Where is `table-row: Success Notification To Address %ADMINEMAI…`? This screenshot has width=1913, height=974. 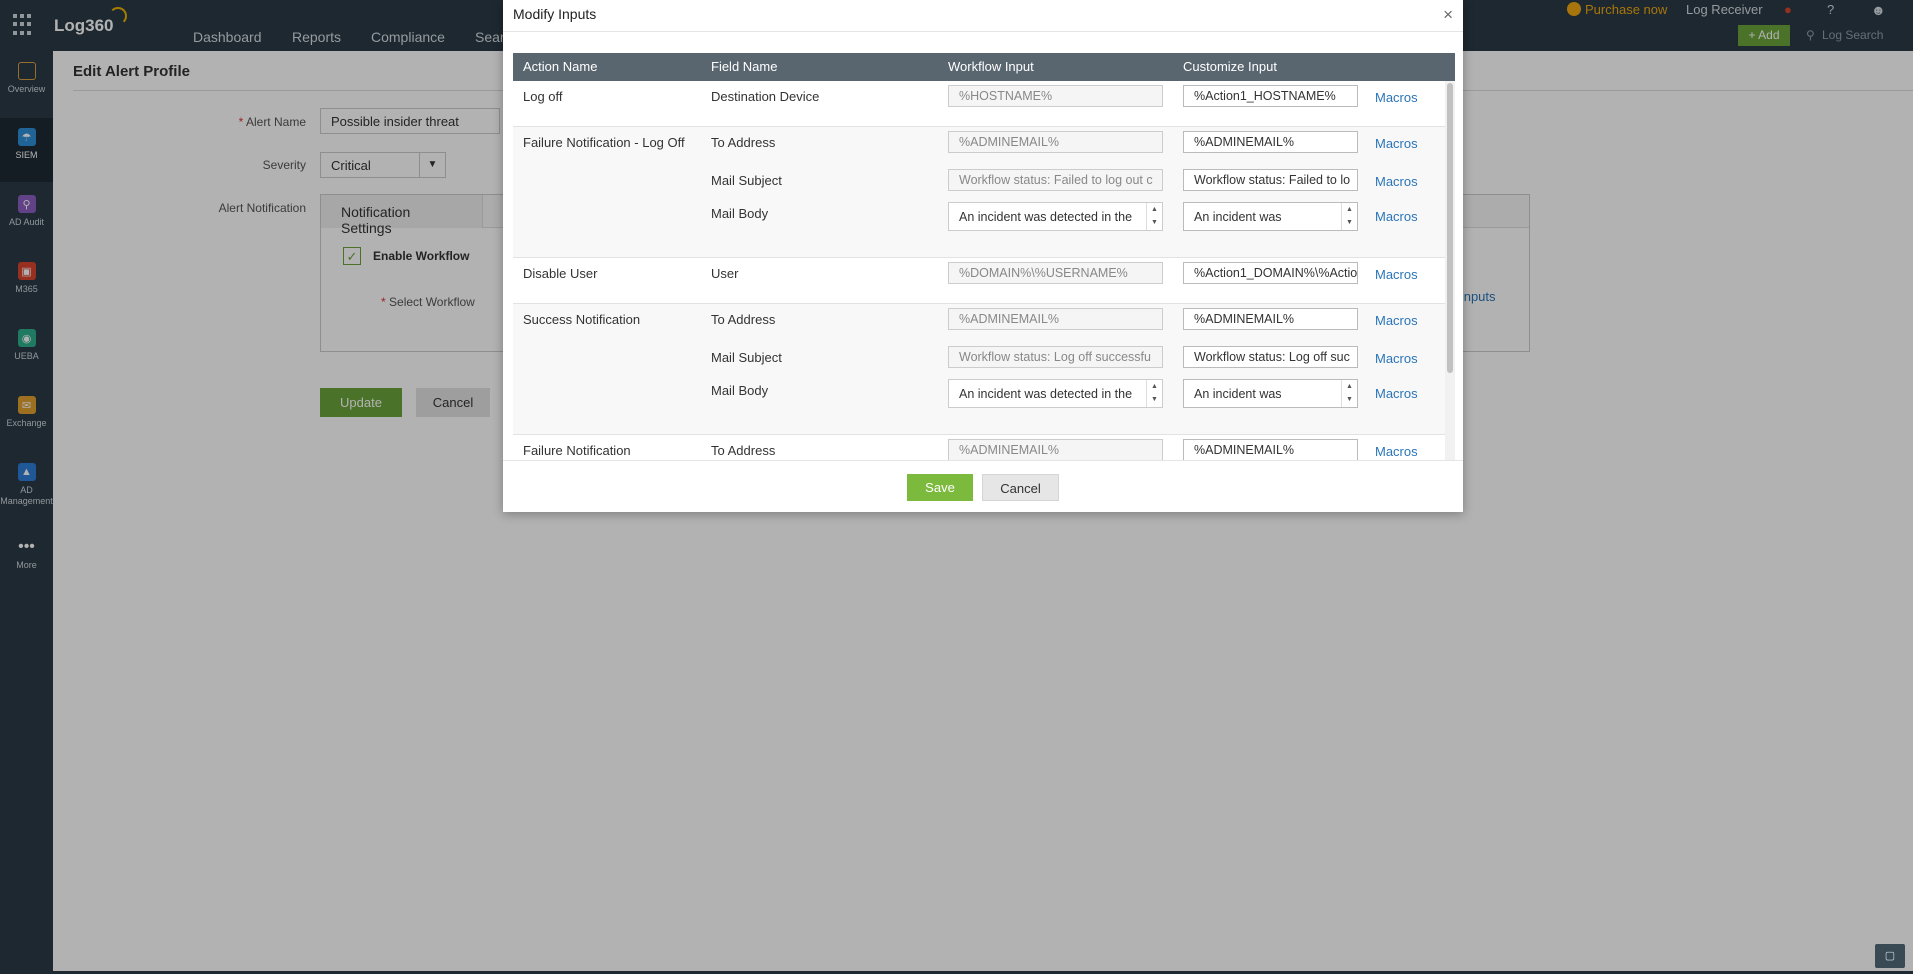 table-row: Success Notification To Address %ADMINEMAI… is located at coordinates (979, 369).